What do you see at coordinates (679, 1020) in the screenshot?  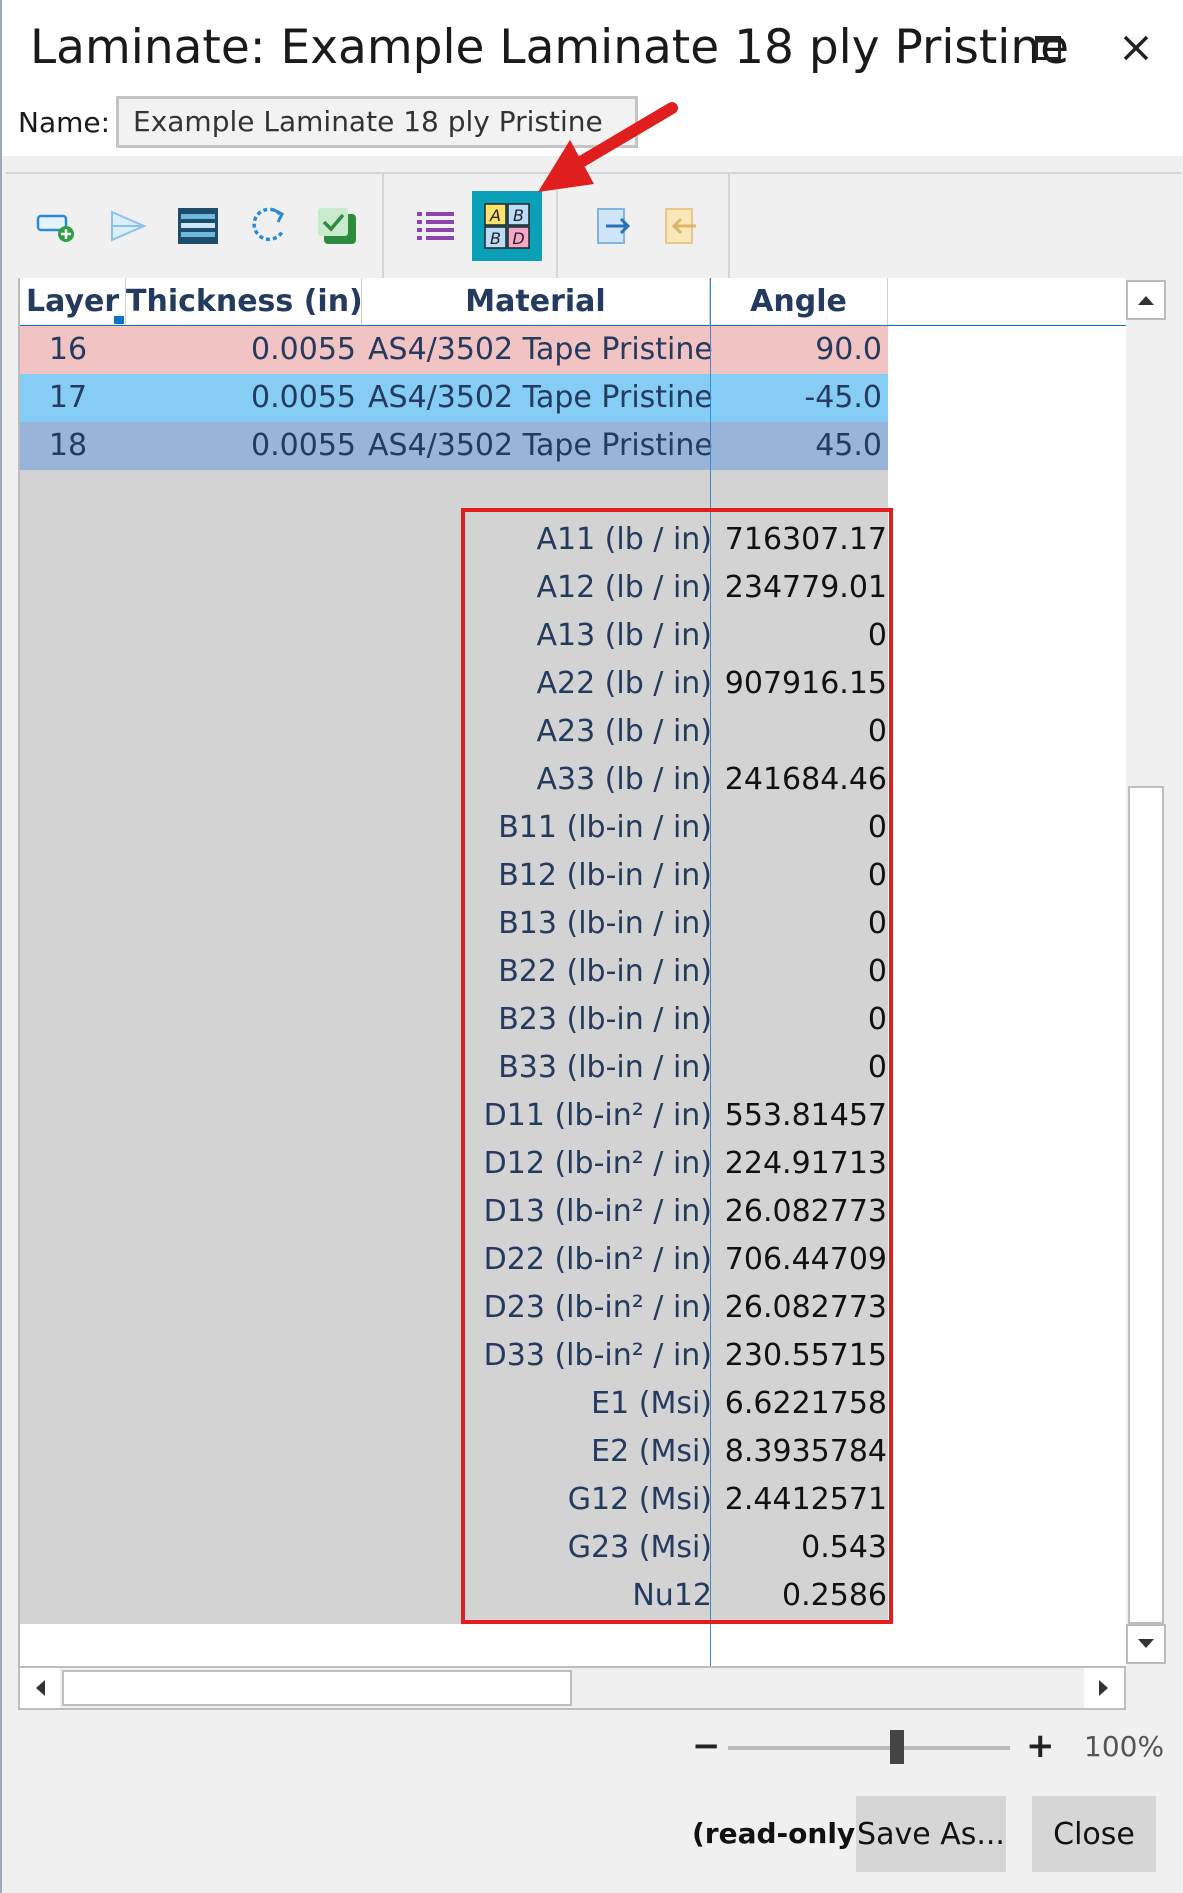 I see `property-row: B23 (lb-in / in) 0` at bounding box center [679, 1020].